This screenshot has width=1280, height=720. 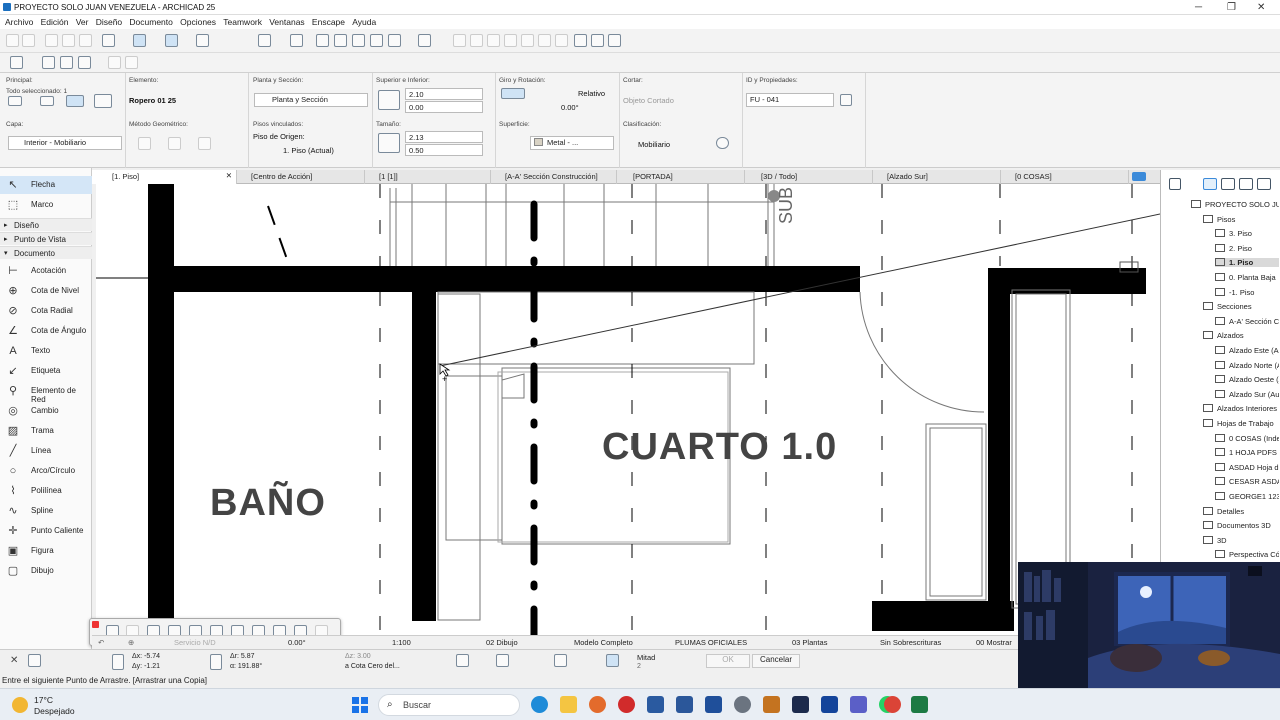 I want to click on navigator-item: CESASR ASDAS (Independiente), so click(x=1247, y=481).